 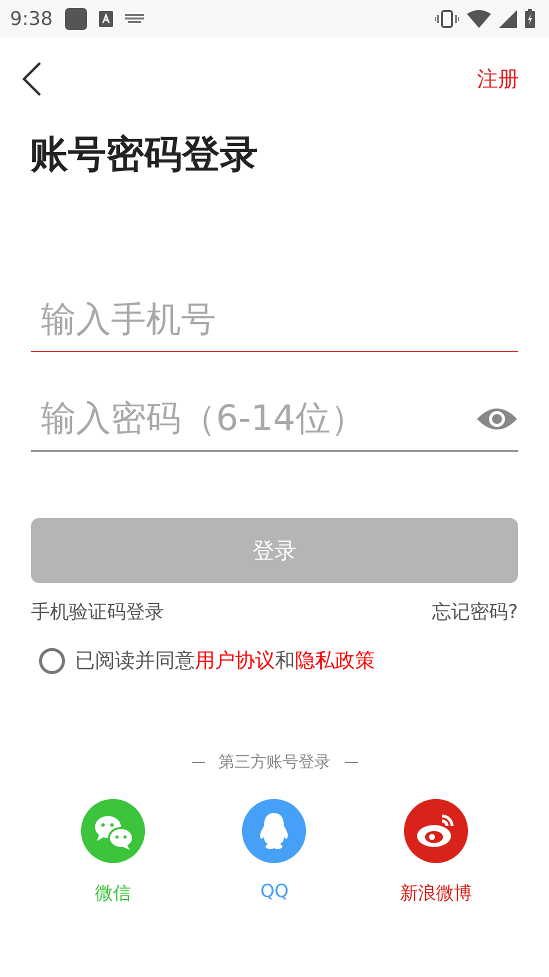 I want to click on vibrate-icon, so click(x=447, y=19).